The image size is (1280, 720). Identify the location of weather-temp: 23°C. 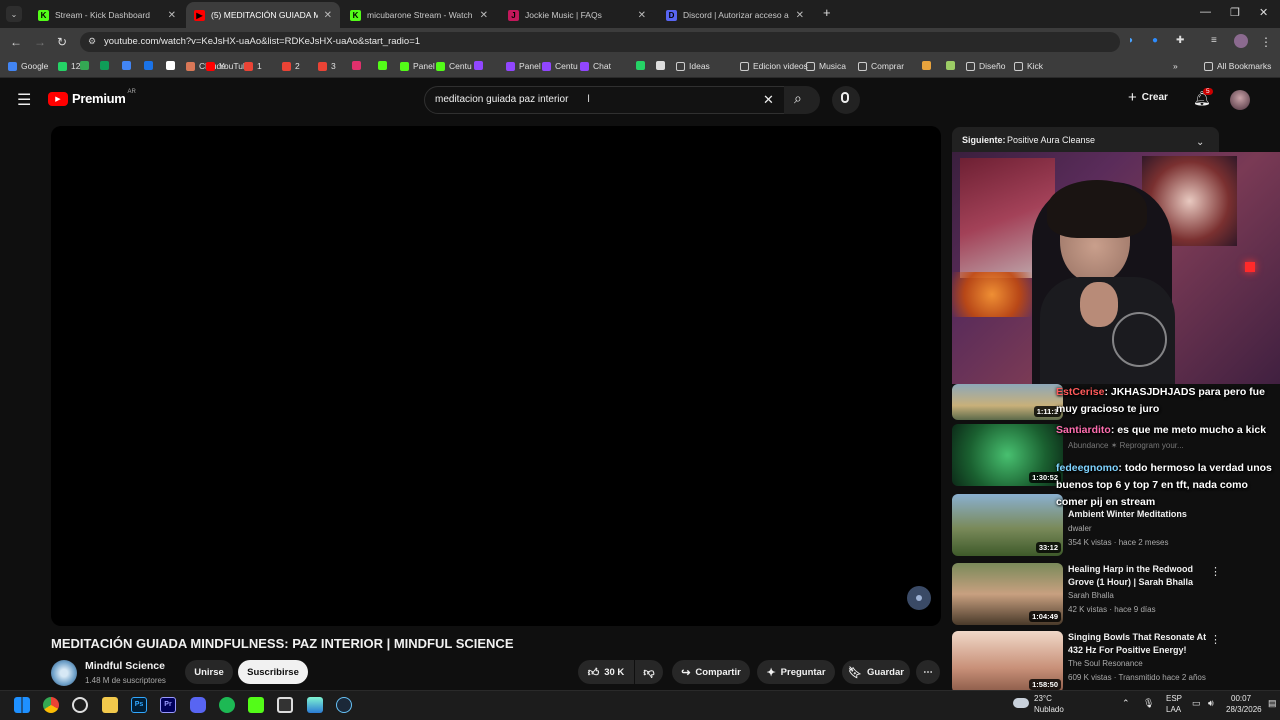
(1043, 698).